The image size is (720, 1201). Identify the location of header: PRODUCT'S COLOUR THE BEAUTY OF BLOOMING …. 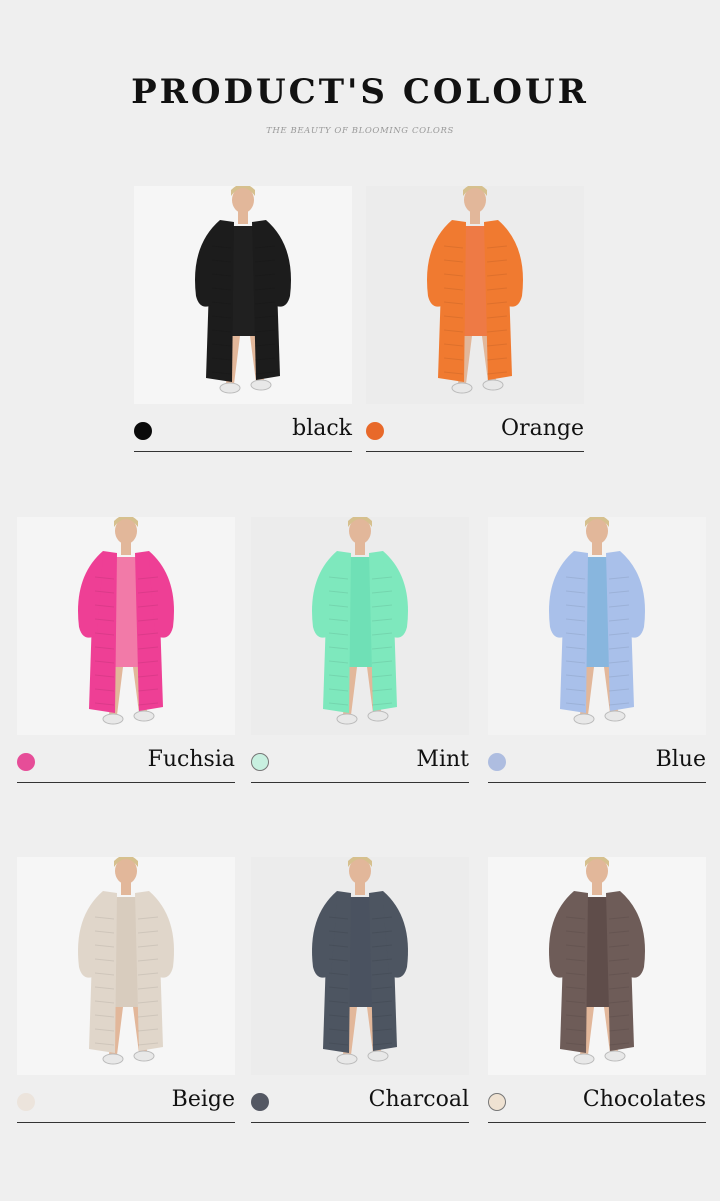
(360, 104).